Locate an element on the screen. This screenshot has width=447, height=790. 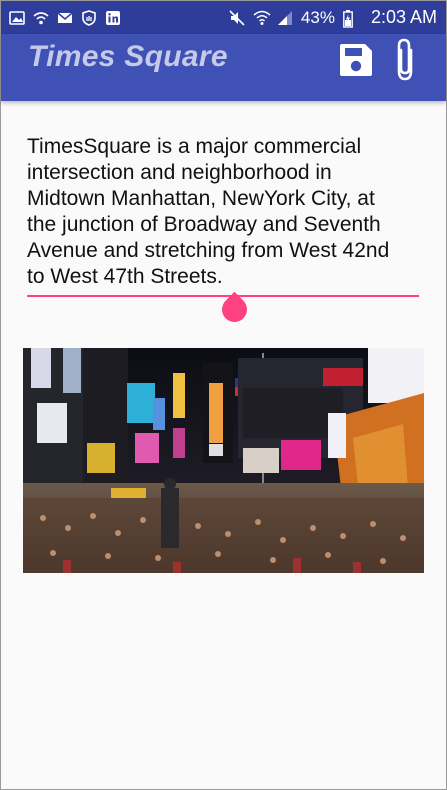
status-notifications is located at coordinates (65, 17).